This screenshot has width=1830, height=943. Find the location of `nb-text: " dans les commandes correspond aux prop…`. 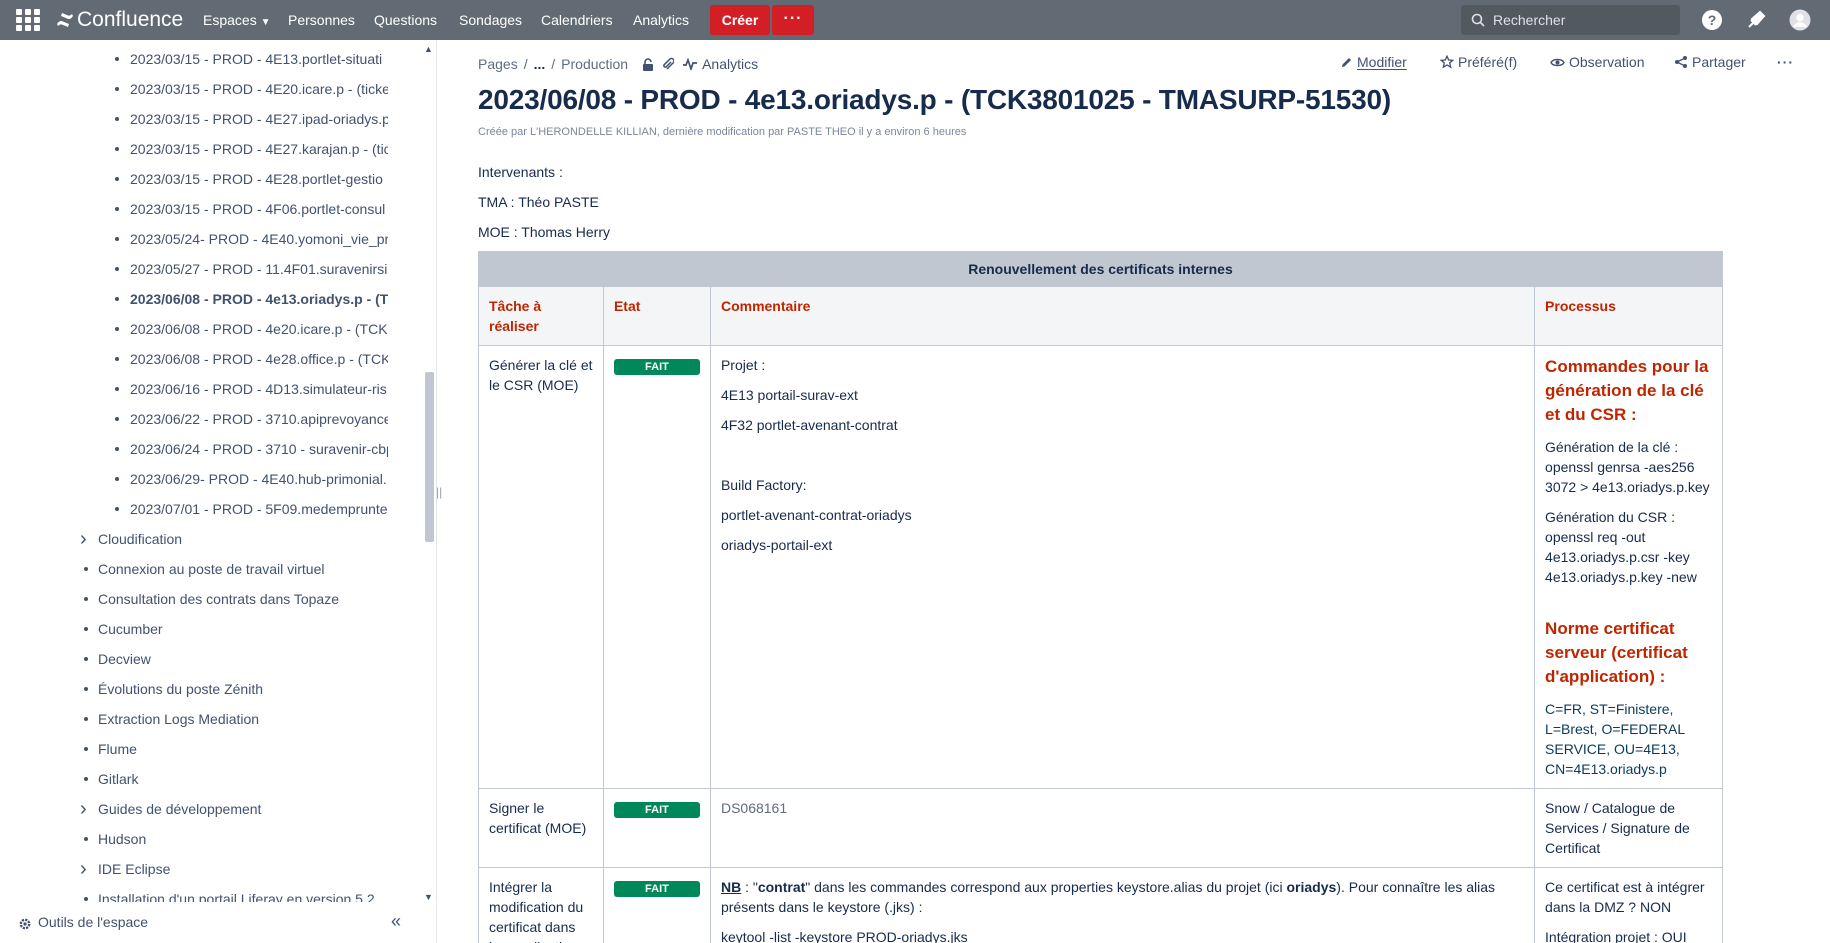

nb-text: " dans les commandes correspond aux prop… is located at coordinates (1046, 887).